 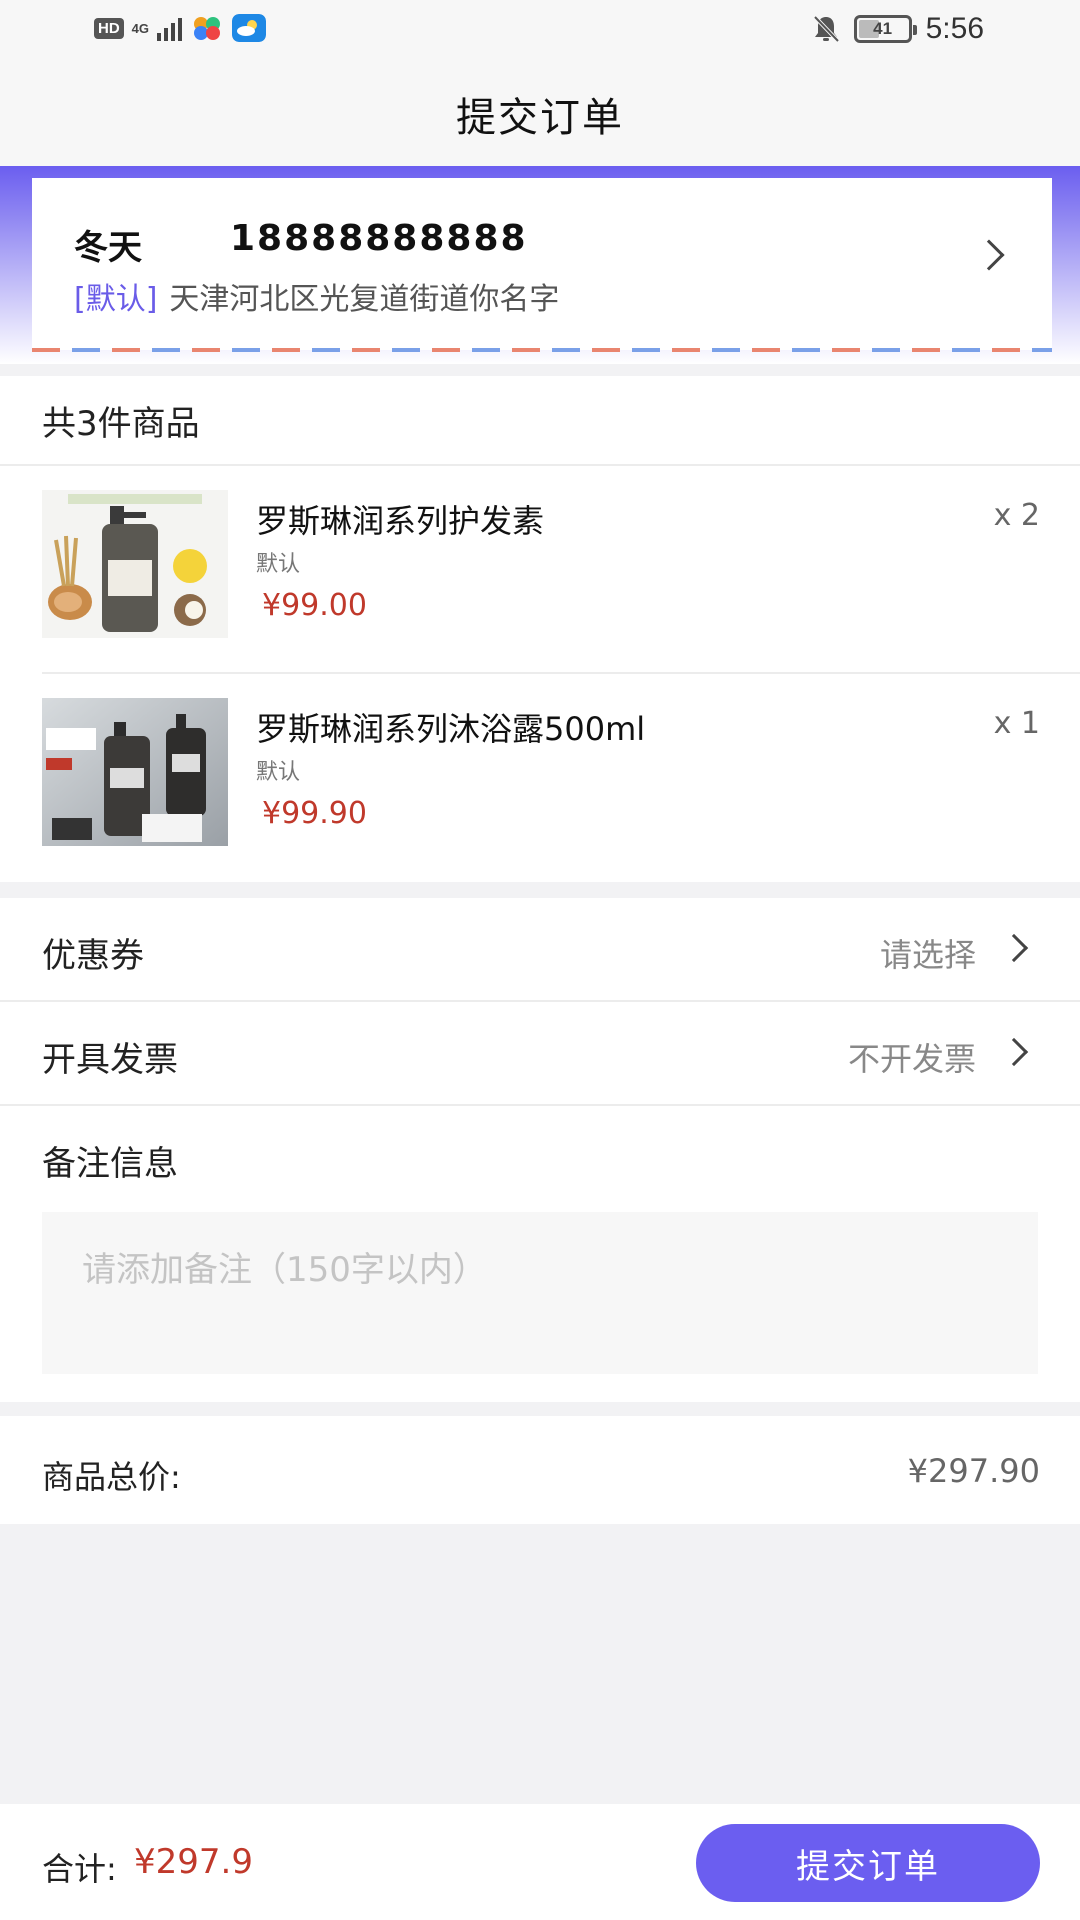 I want to click on coupon-label: 优惠券, so click(x=93, y=956).